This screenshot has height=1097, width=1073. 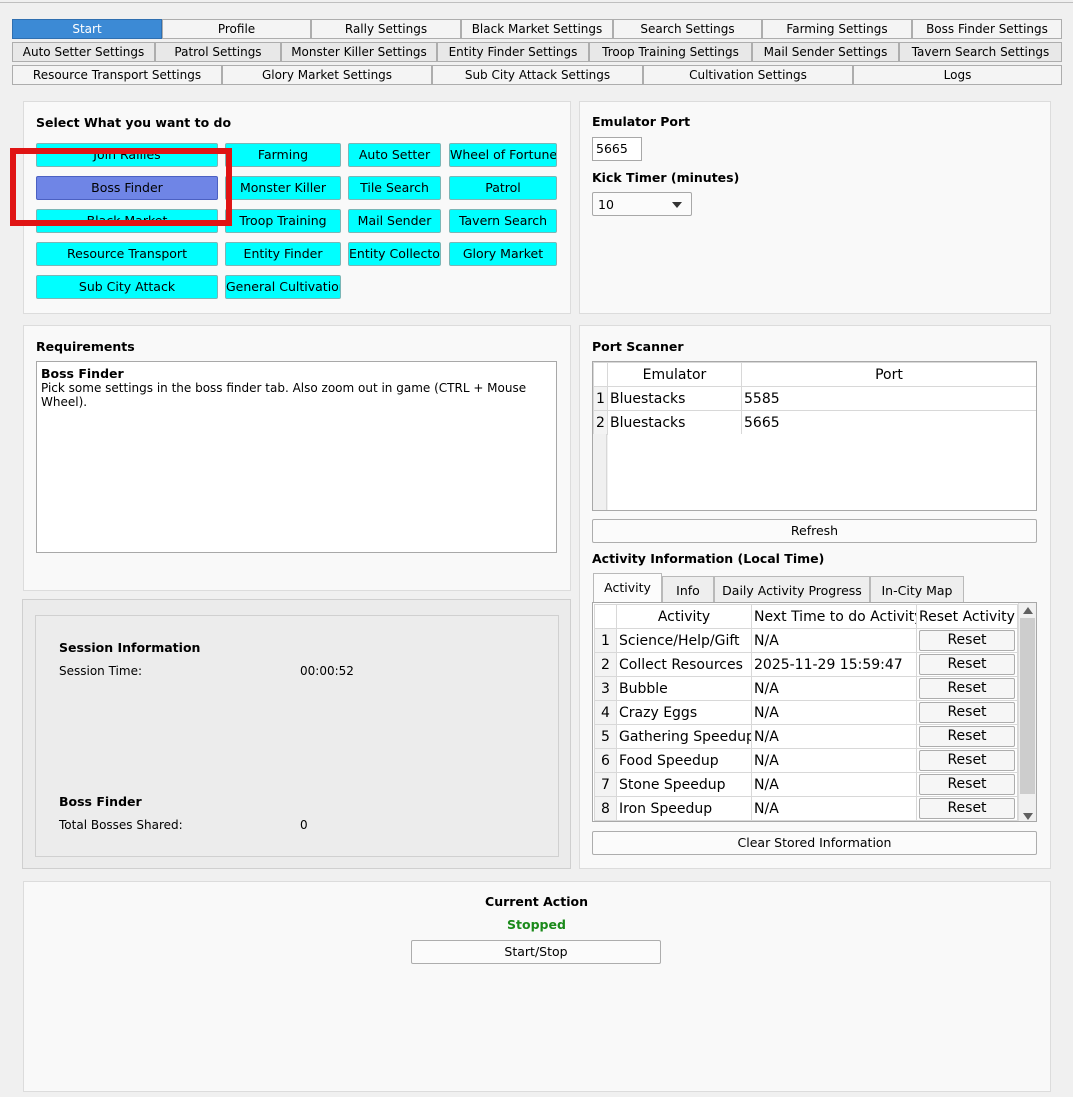 What do you see at coordinates (1028, 816) in the screenshot?
I see `scroll-down-icon` at bounding box center [1028, 816].